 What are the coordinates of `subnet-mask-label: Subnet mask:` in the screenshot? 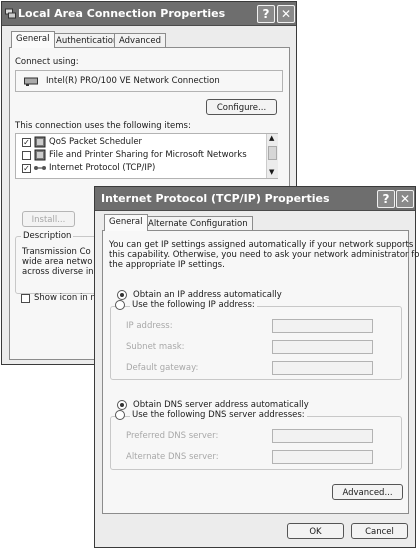 It's located at (155, 347).